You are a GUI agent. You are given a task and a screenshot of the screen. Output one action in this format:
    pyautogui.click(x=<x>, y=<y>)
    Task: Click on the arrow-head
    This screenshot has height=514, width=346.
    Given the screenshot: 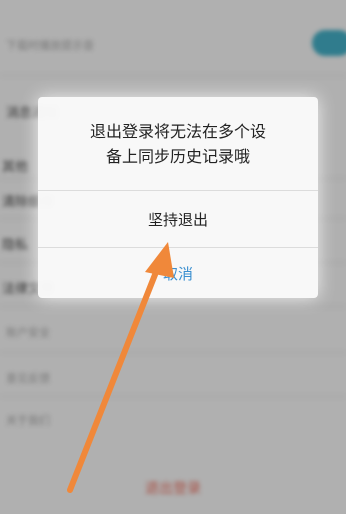 What is the action you would take?
    pyautogui.click(x=159, y=260)
    